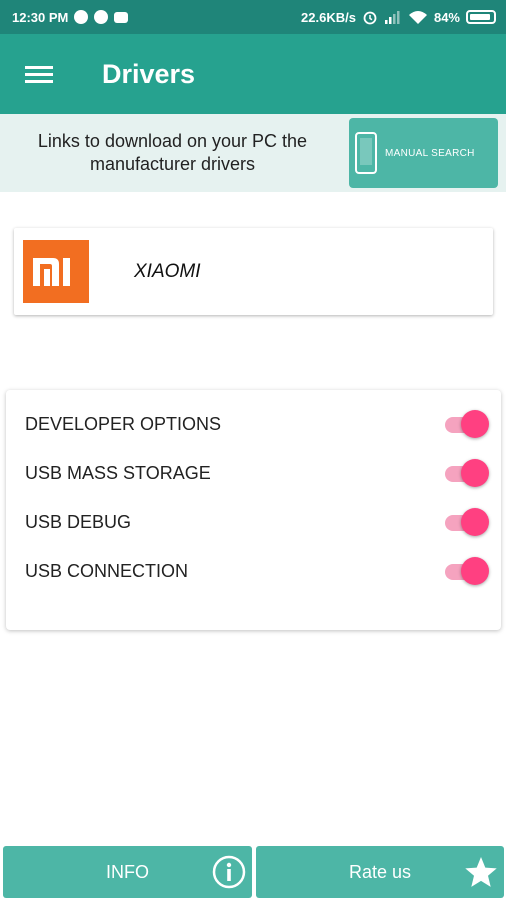  I want to click on phone-icon, so click(366, 153).